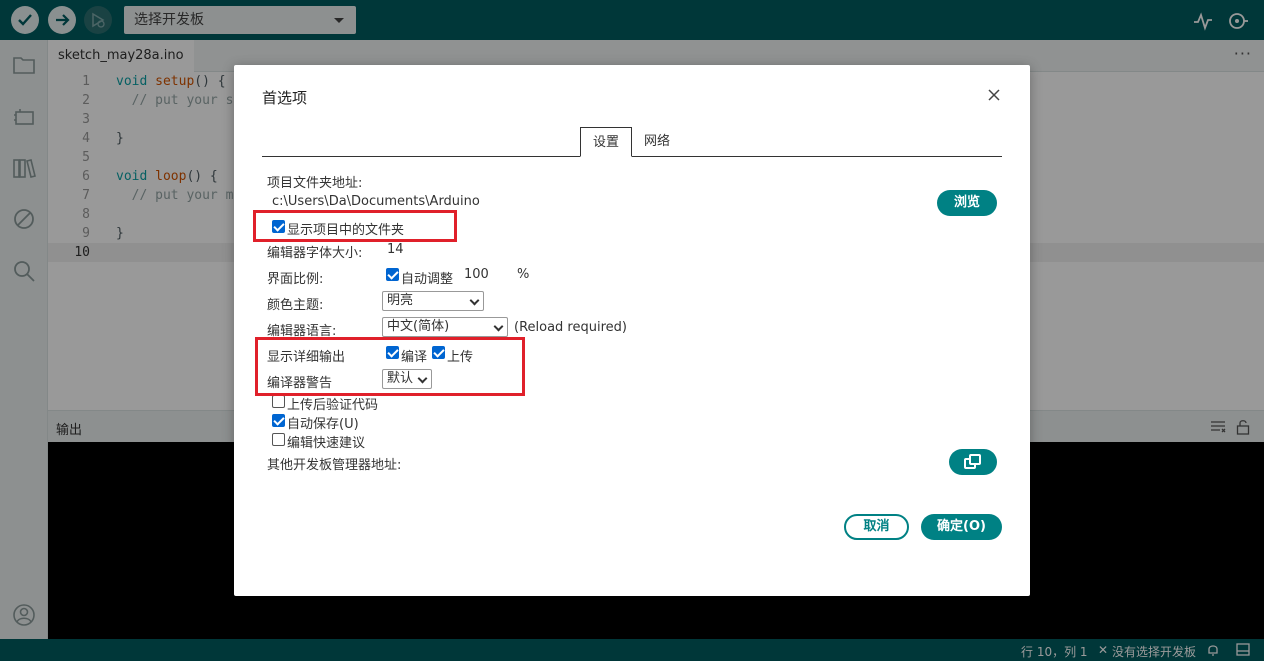 This screenshot has height=661, width=1264. I want to click on theme-label: 颜色主题:, so click(295, 305).